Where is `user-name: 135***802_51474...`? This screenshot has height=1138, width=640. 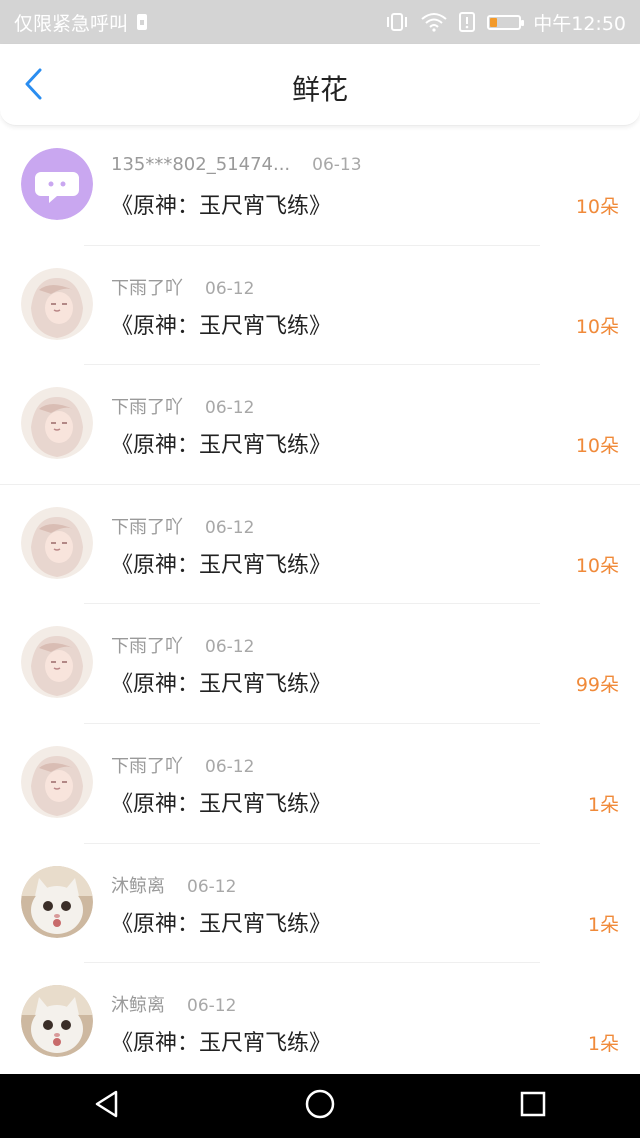
user-name: 135***802_51474... is located at coordinates (201, 164).